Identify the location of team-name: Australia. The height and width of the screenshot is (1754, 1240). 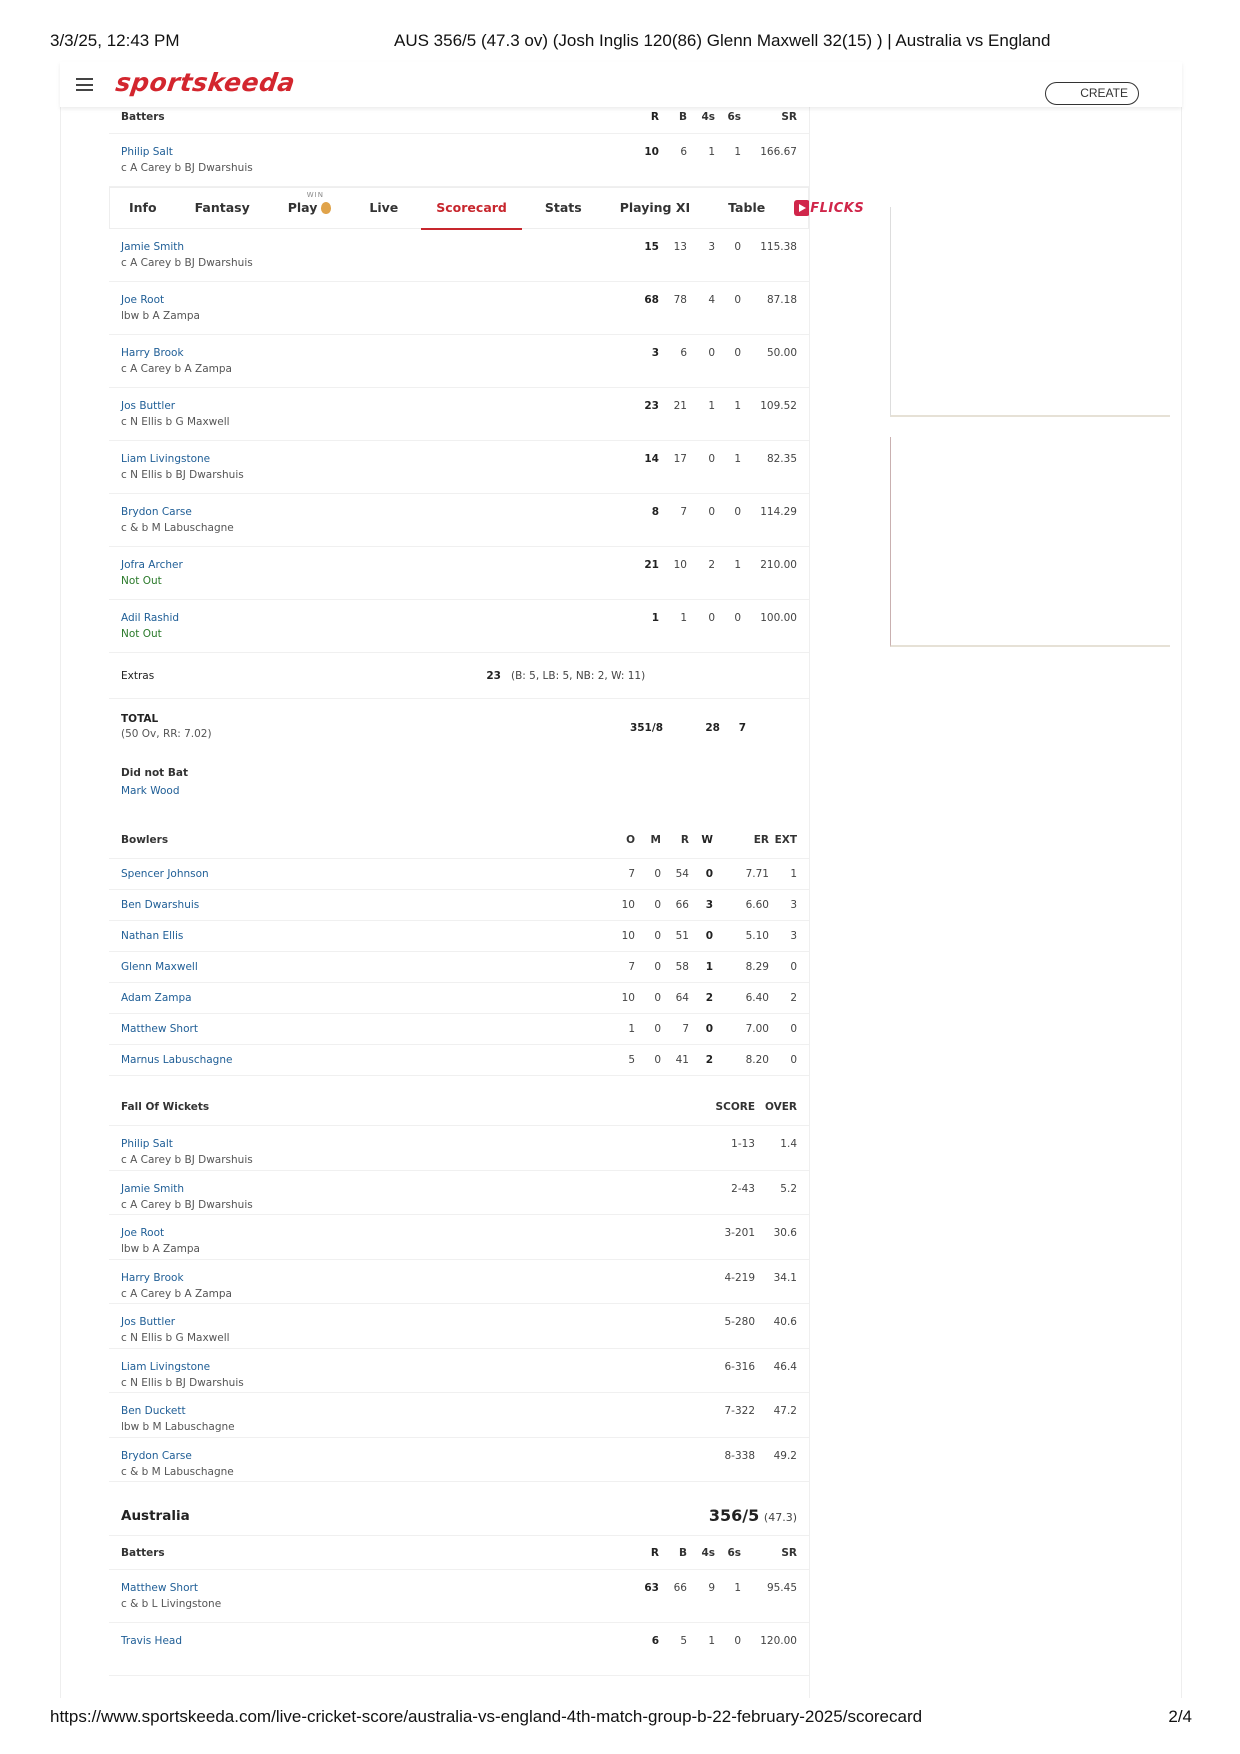
(155, 1515).